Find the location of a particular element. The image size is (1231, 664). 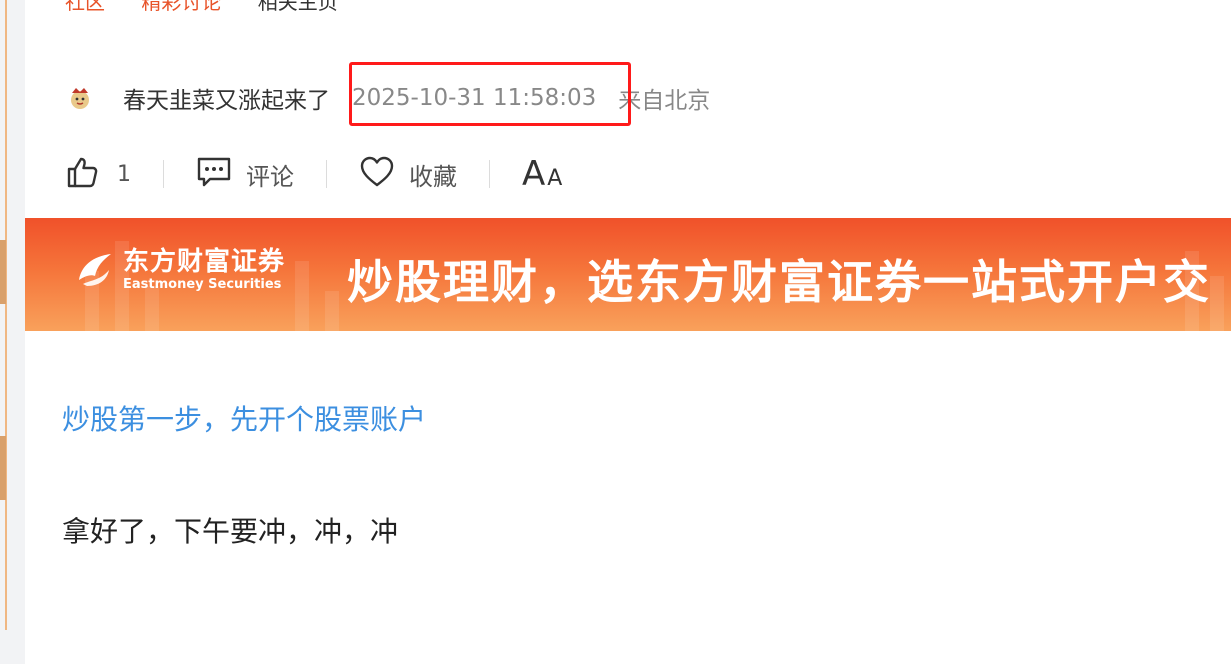

comment-label: 评论 is located at coordinates (270, 176).